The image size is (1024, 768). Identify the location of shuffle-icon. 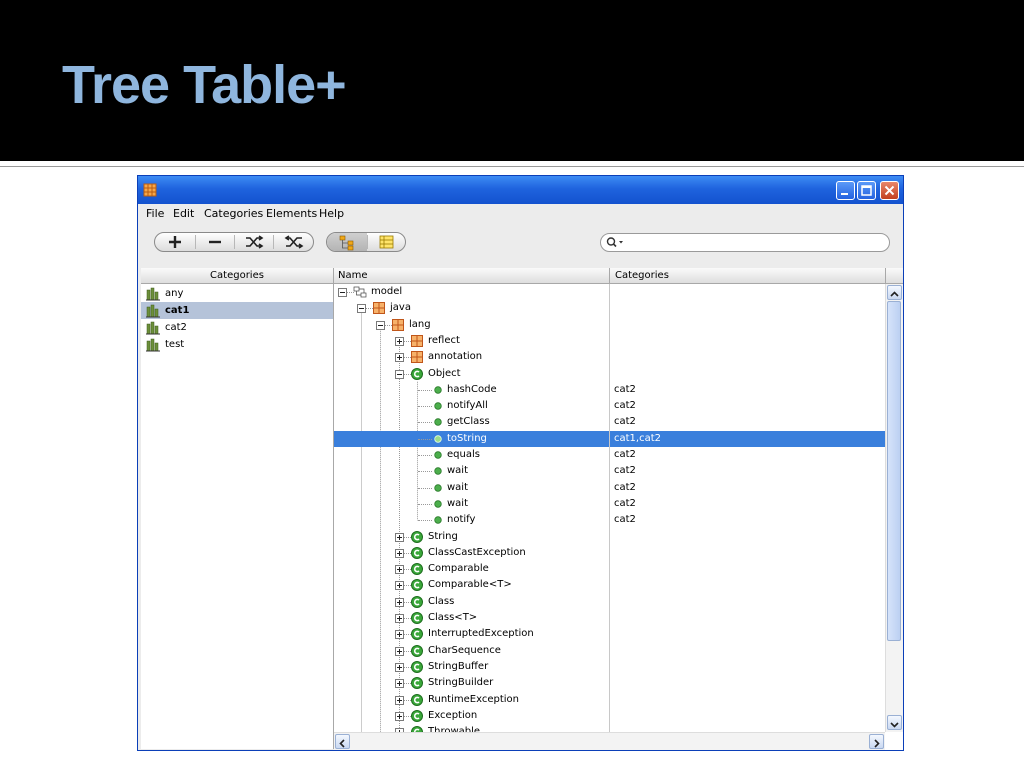
(255, 242).